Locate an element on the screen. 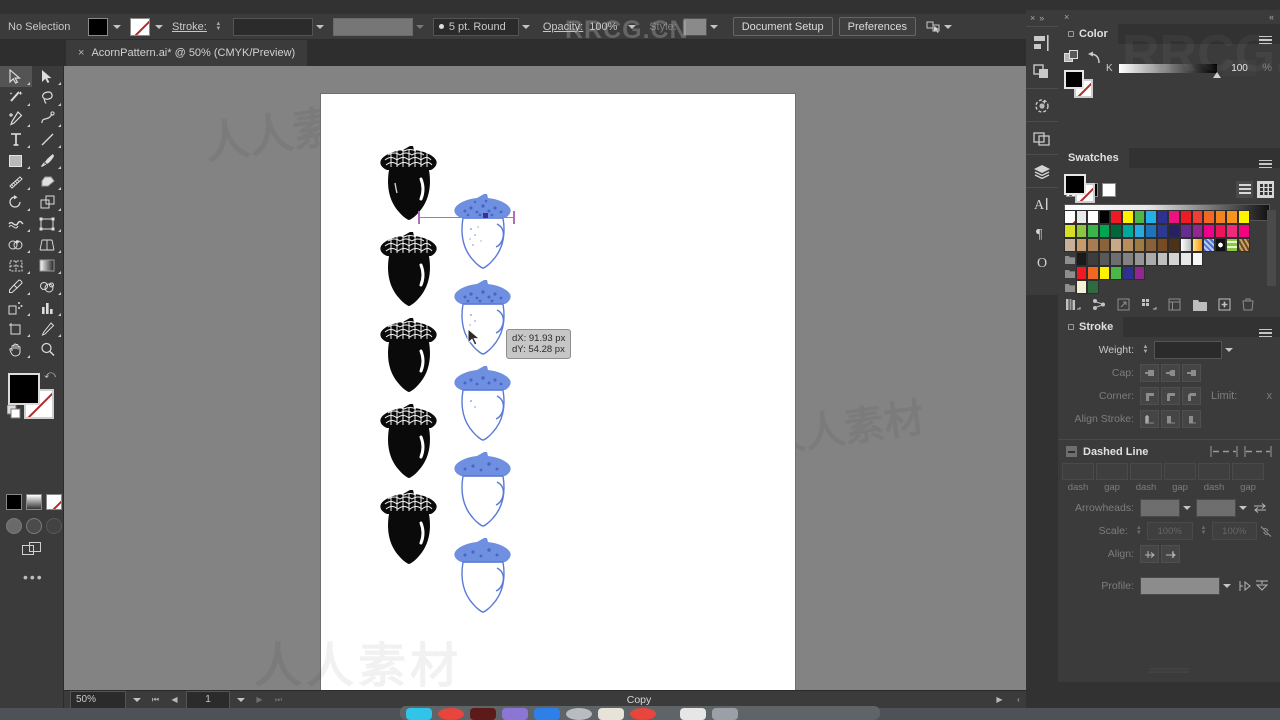 The width and height of the screenshot is (1280, 720). none-button is located at coordinates (54, 502).